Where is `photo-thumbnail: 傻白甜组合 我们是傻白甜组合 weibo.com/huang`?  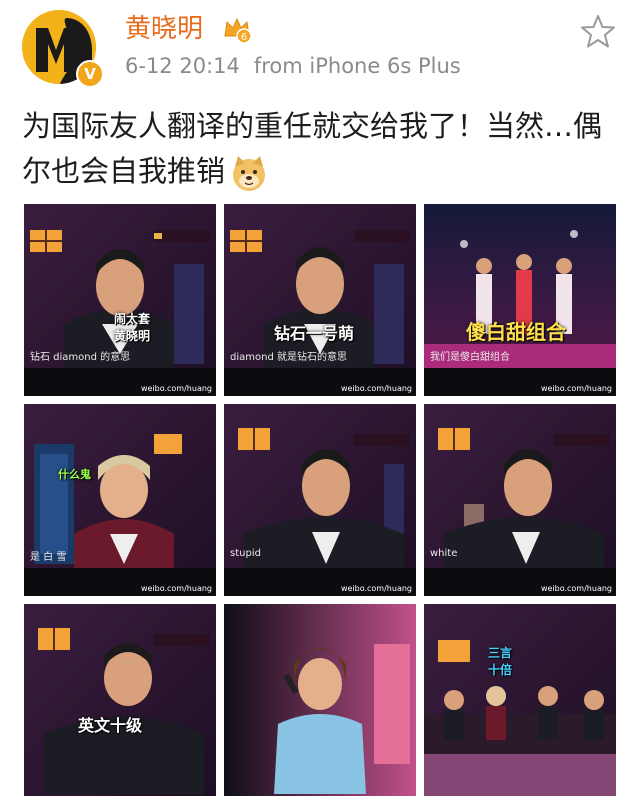
photo-thumbnail: 傻白甜组合 我们是傻白甜组合 weibo.com/huang is located at coordinates (520, 300).